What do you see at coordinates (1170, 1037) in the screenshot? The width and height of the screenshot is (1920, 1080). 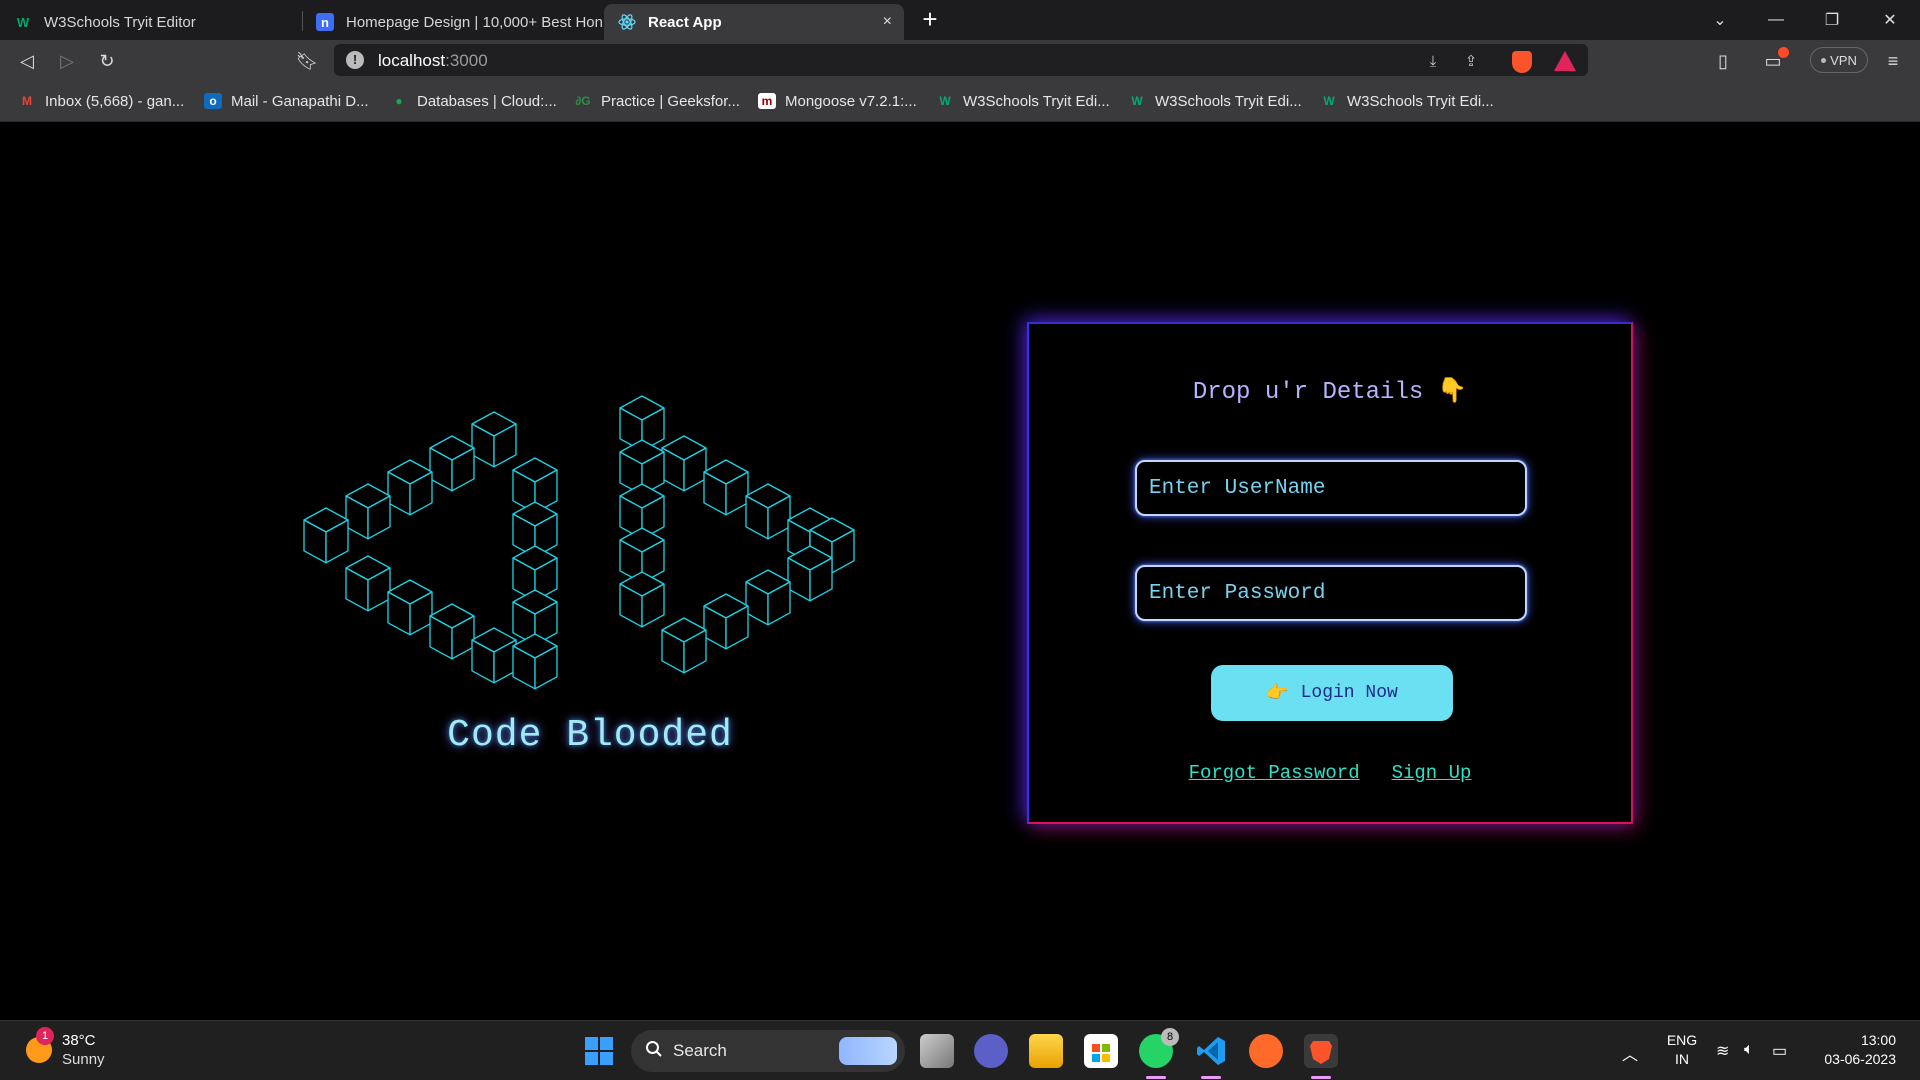 I see `whatsapp-badge: 8` at bounding box center [1170, 1037].